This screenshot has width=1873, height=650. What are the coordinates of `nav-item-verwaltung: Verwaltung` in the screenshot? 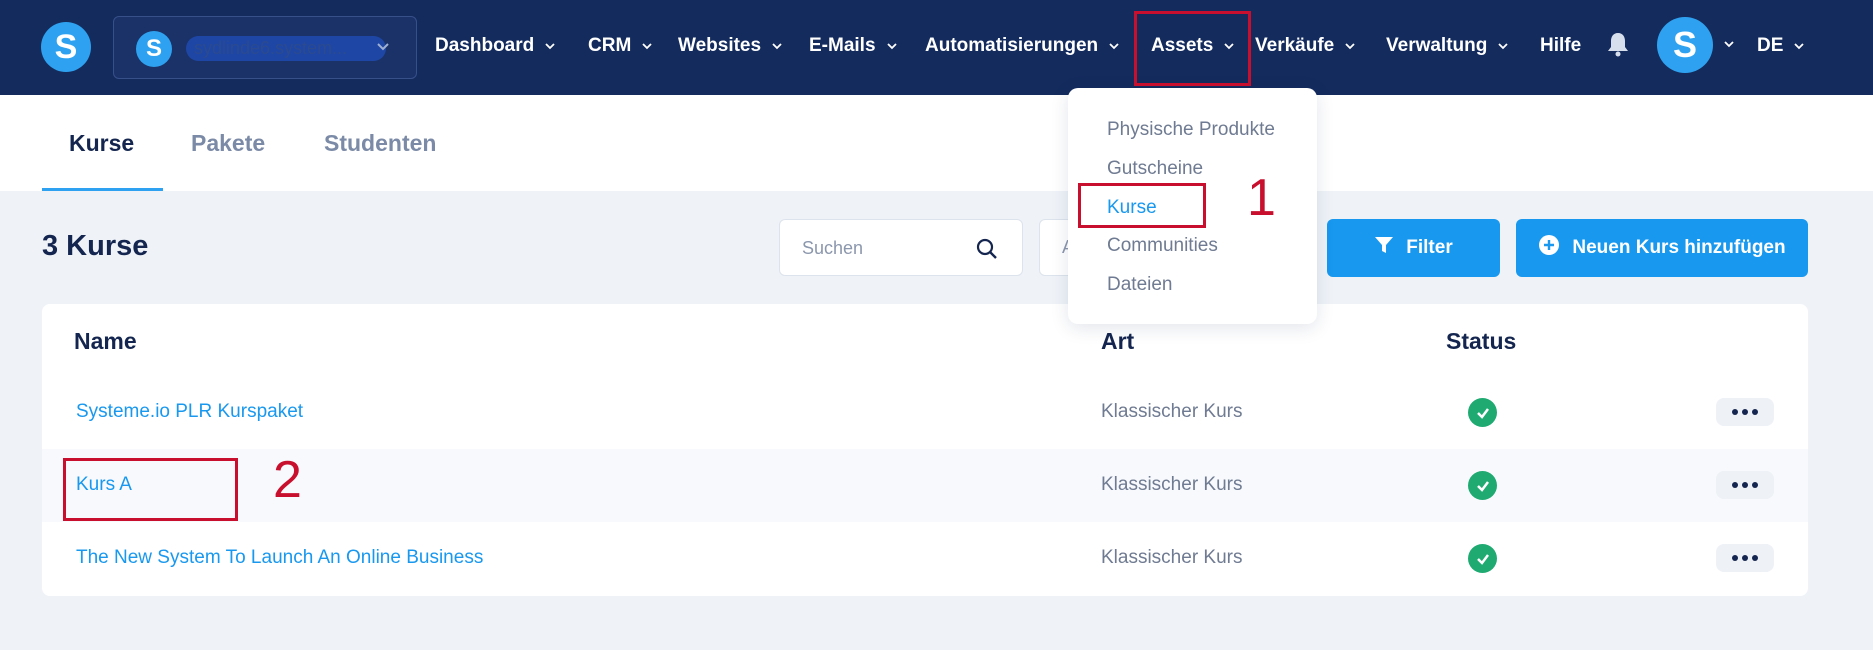 It's located at (1447, 46).